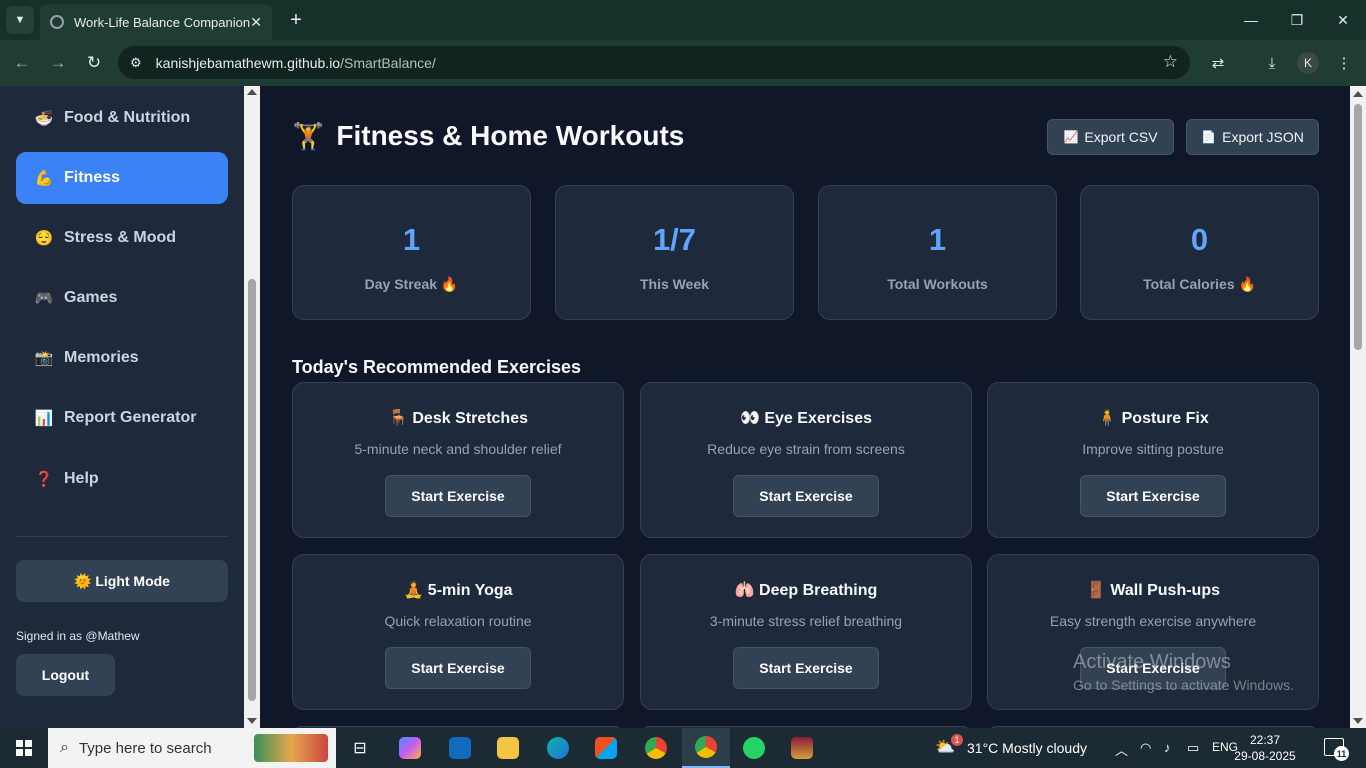  Describe the element at coordinates (122, 479) in the screenshot. I see `sidebar-item-help: ❓ Help` at that location.